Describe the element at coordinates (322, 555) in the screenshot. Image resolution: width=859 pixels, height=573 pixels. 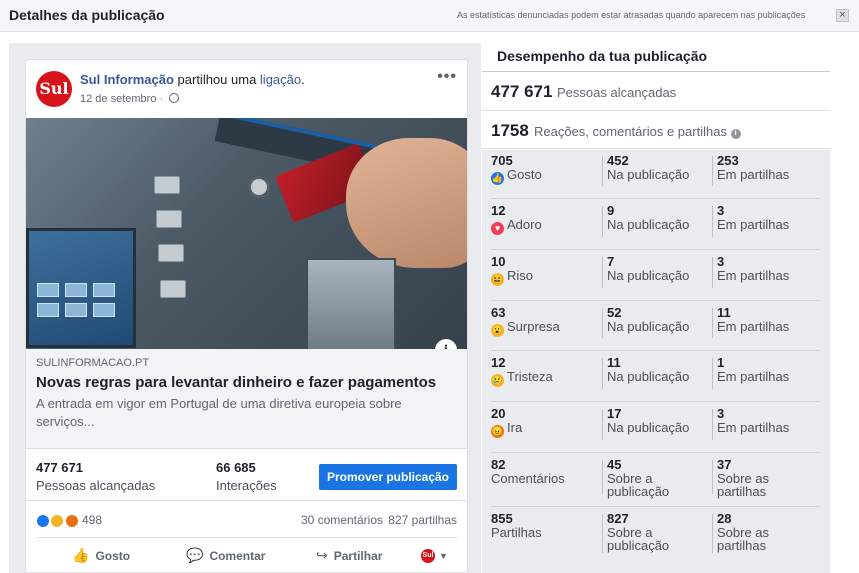
I see `share-arrow-icon: ↪` at that location.